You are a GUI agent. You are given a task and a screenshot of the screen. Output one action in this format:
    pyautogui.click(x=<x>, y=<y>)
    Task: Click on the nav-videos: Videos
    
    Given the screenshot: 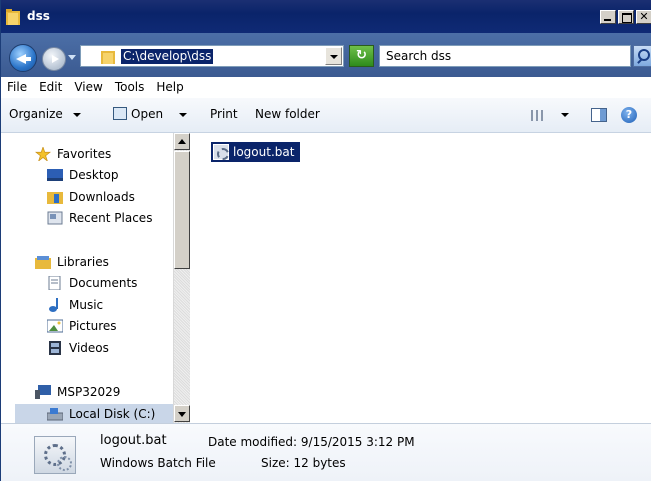 What is the action you would take?
    pyautogui.click(x=107, y=348)
    